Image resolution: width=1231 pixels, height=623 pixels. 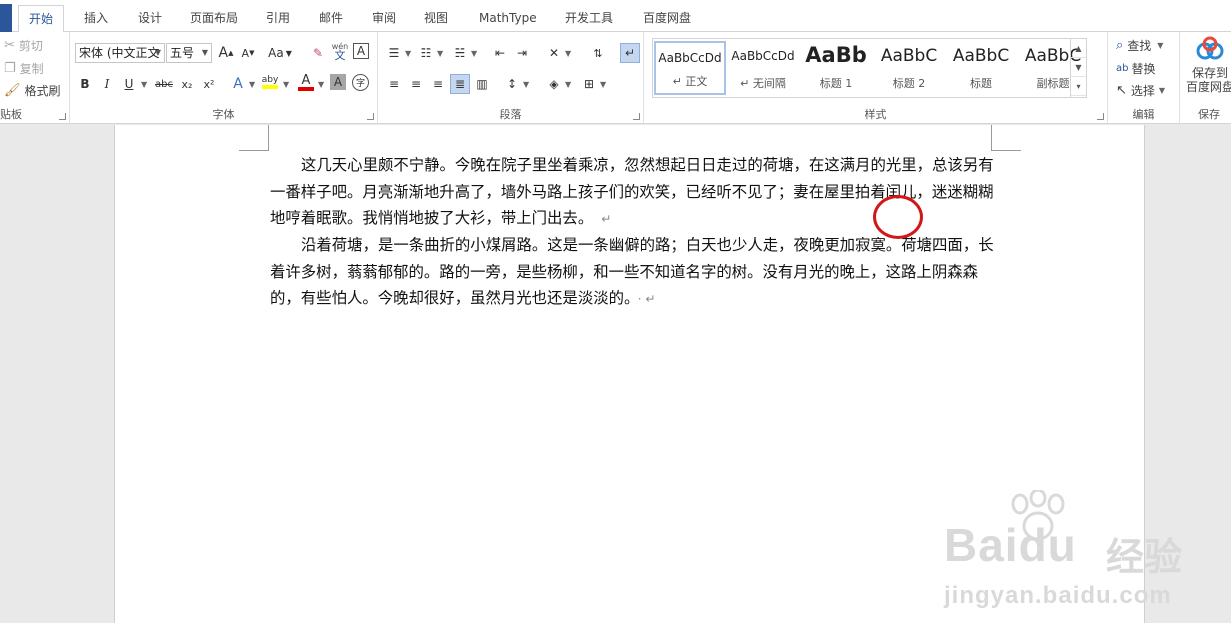 I want to click on styles-dialog-launcher, so click(x=1100, y=116).